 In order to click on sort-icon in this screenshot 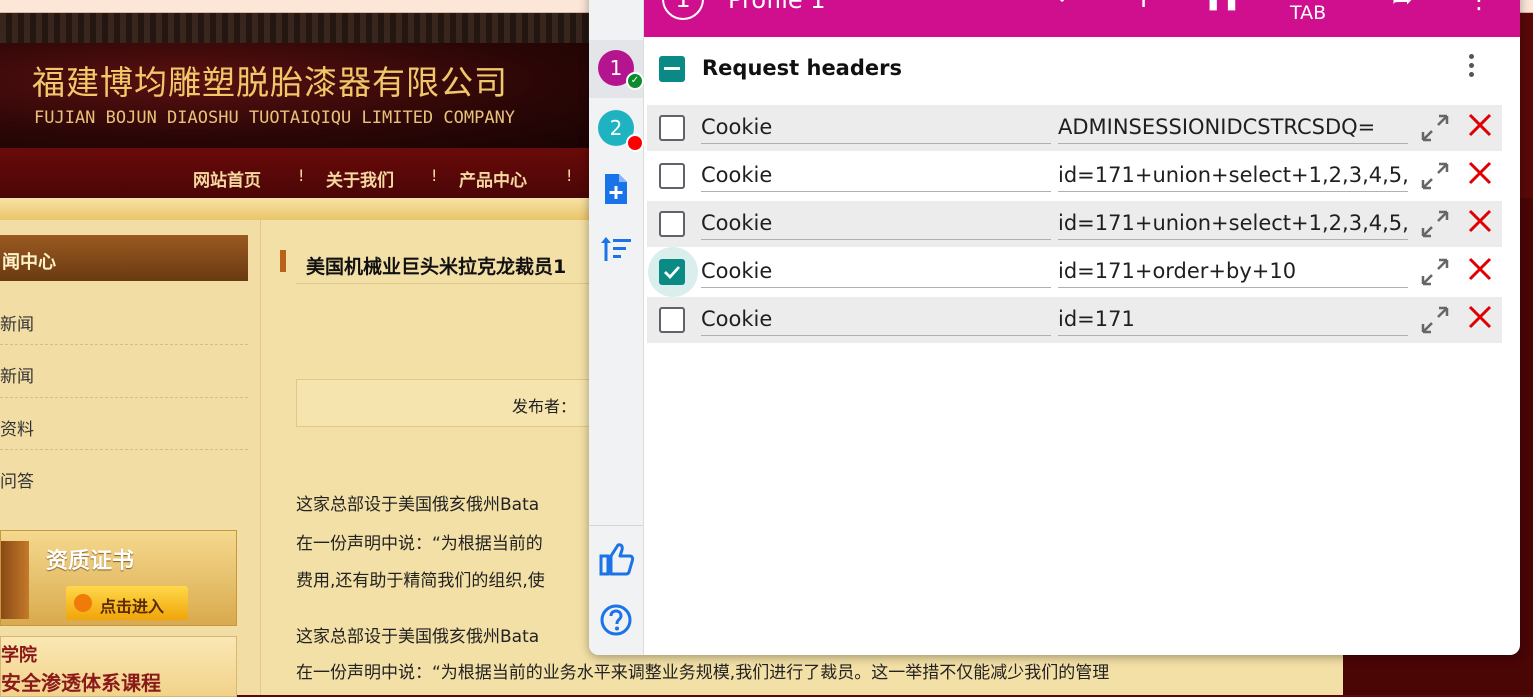, I will do `click(616, 249)`.